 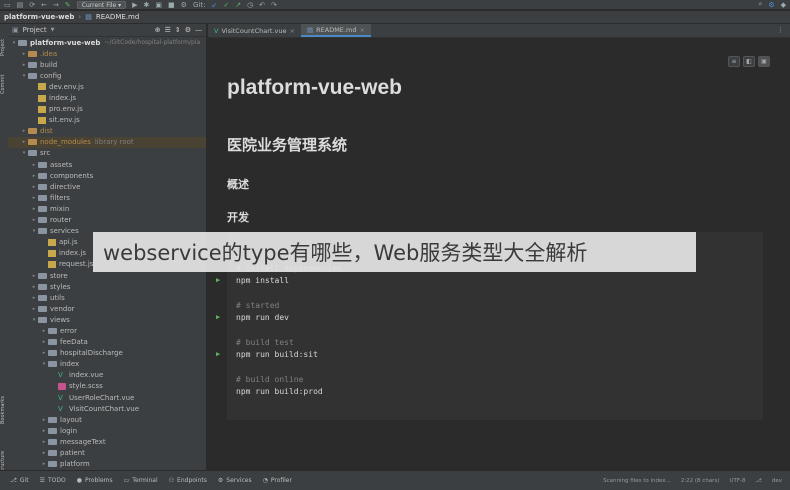 What do you see at coordinates (107, 53) in the screenshot?
I see `tree-item: ▸ .idea` at bounding box center [107, 53].